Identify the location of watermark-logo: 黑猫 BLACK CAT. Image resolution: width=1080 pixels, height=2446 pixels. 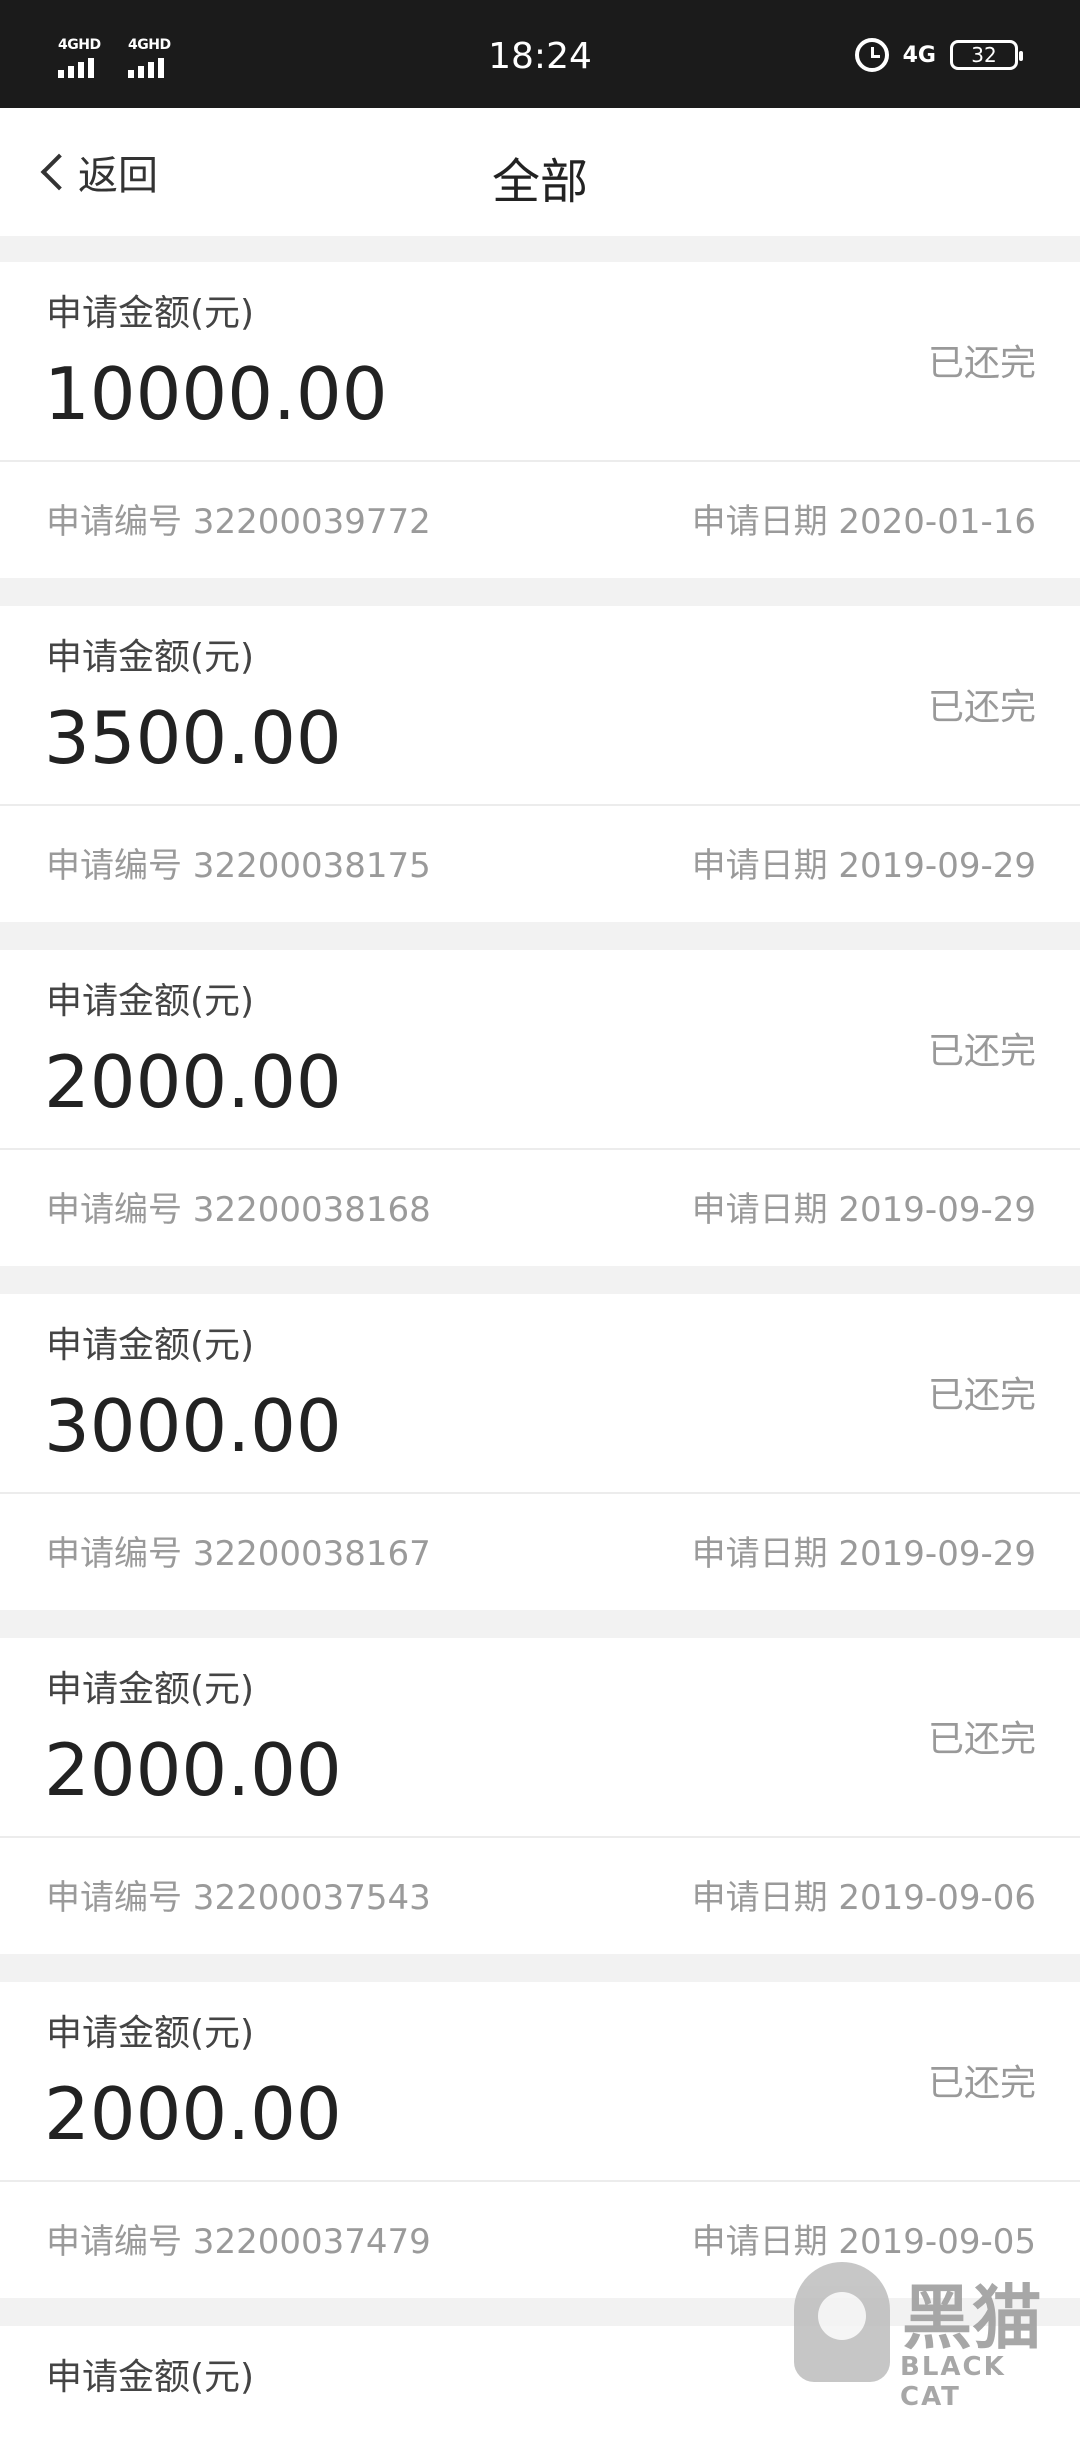
(929, 2327).